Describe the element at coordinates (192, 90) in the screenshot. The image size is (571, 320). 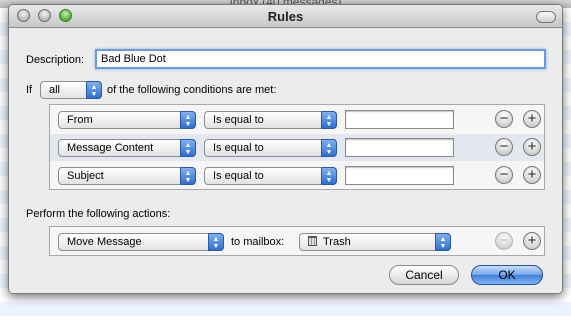
I see `if-suffix-label: of the following conditions are met:` at that location.